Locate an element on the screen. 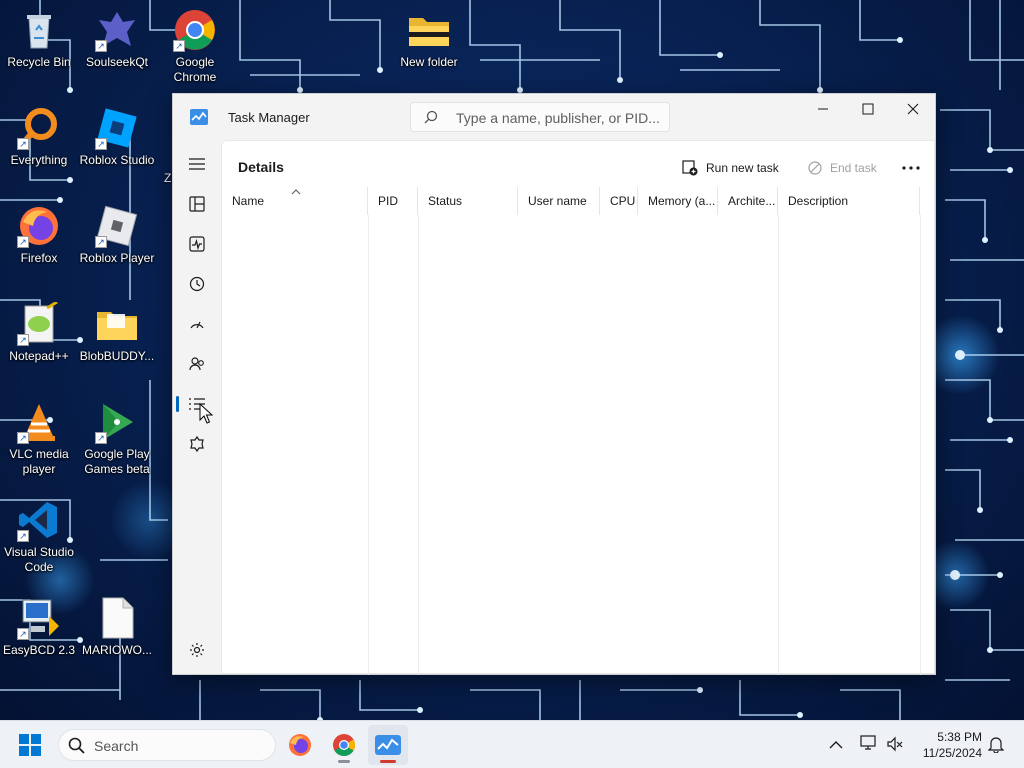  maximize-button is located at coordinates (868, 109).